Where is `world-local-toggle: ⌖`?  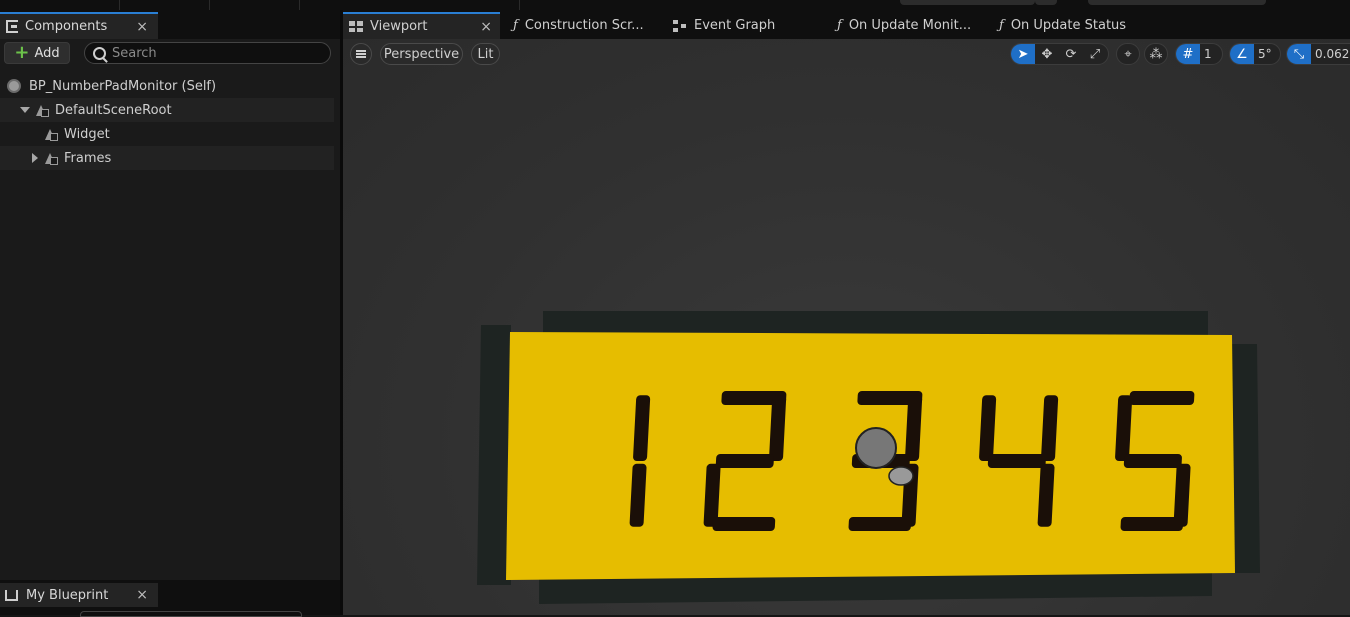
world-local-toggle: ⌖ is located at coordinates (1128, 54).